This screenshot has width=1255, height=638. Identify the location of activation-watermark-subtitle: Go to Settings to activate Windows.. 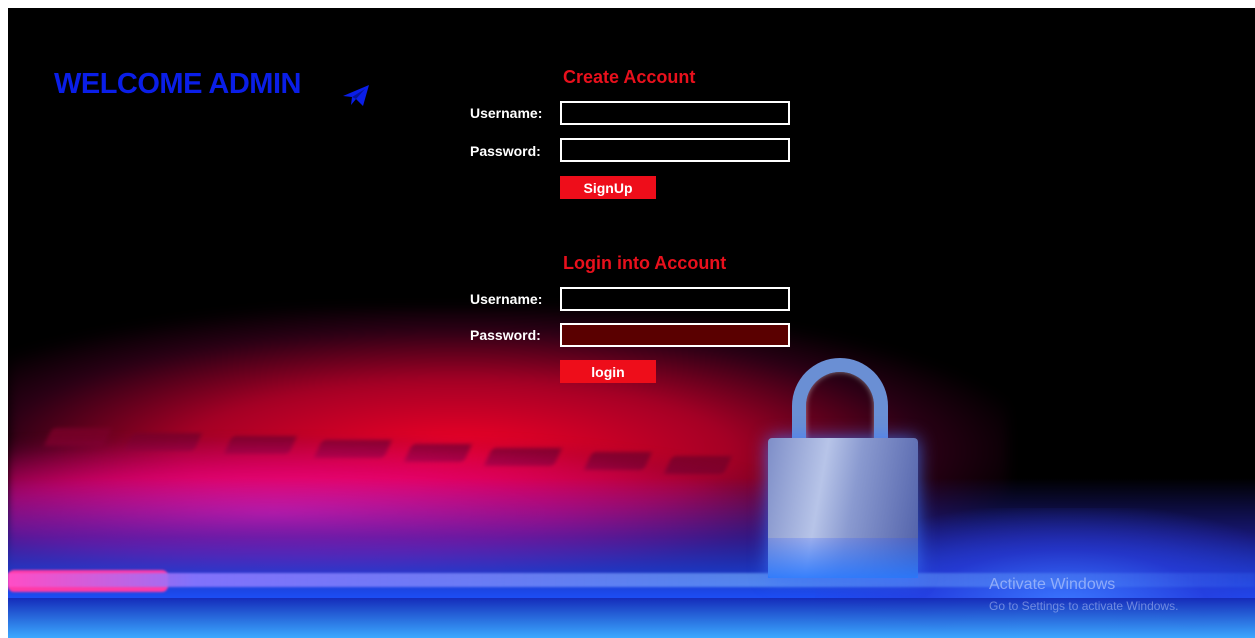
(1084, 606).